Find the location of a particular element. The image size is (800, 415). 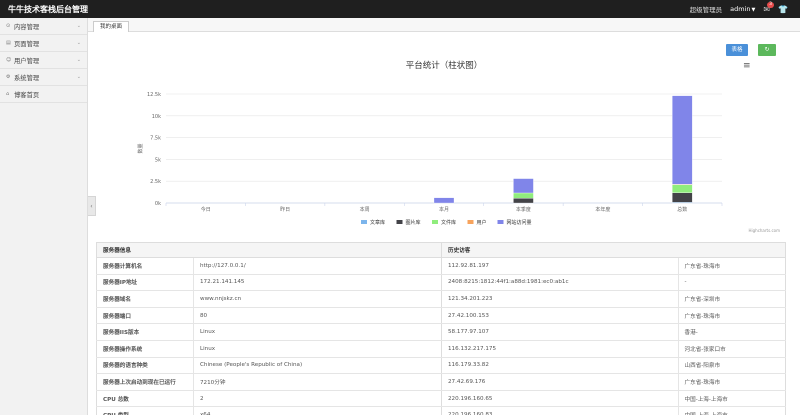

table-row: 121.34.201.223 广东省-深圳市 is located at coordinates (614, 299).